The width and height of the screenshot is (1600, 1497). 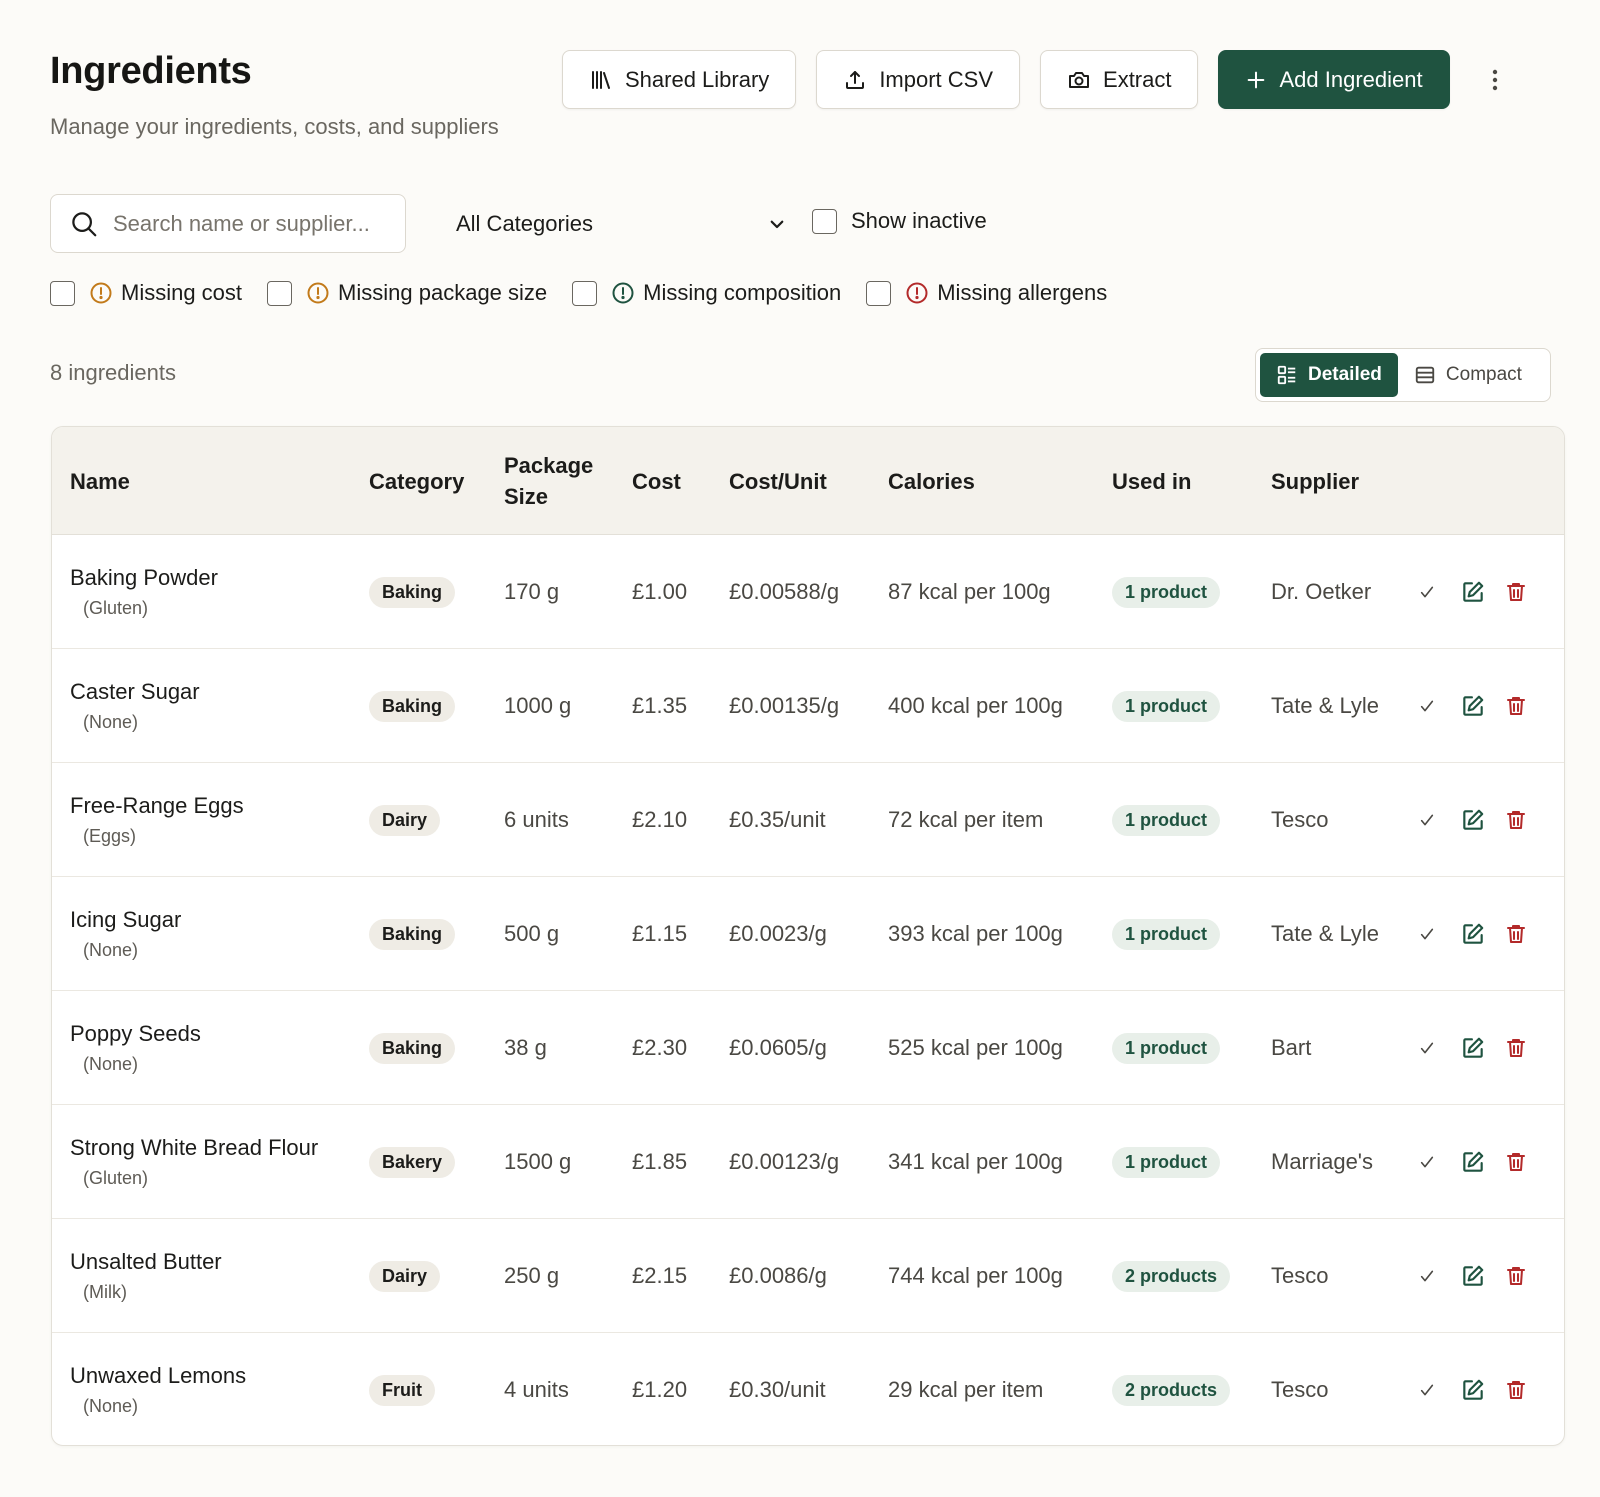 What do you see at coordinates (536, 1389) in the screenshot?
I see `cell-package-size: 4 units` at bounding box center [536, 1389].